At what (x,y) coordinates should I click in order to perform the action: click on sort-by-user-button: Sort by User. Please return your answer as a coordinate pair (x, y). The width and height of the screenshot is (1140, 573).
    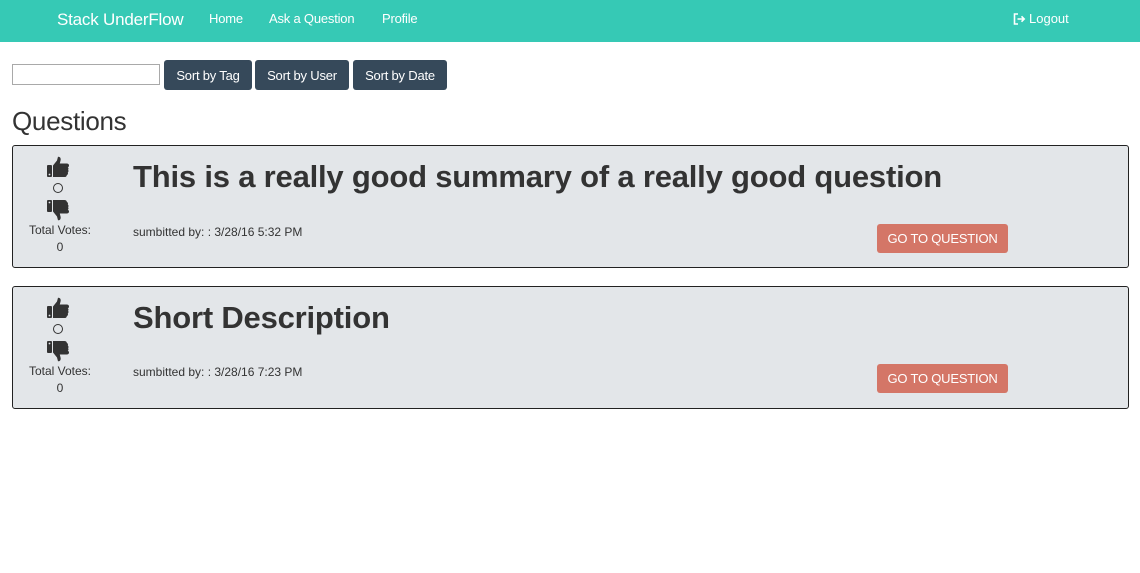
    Looking at the image, I should click on (302, 75).